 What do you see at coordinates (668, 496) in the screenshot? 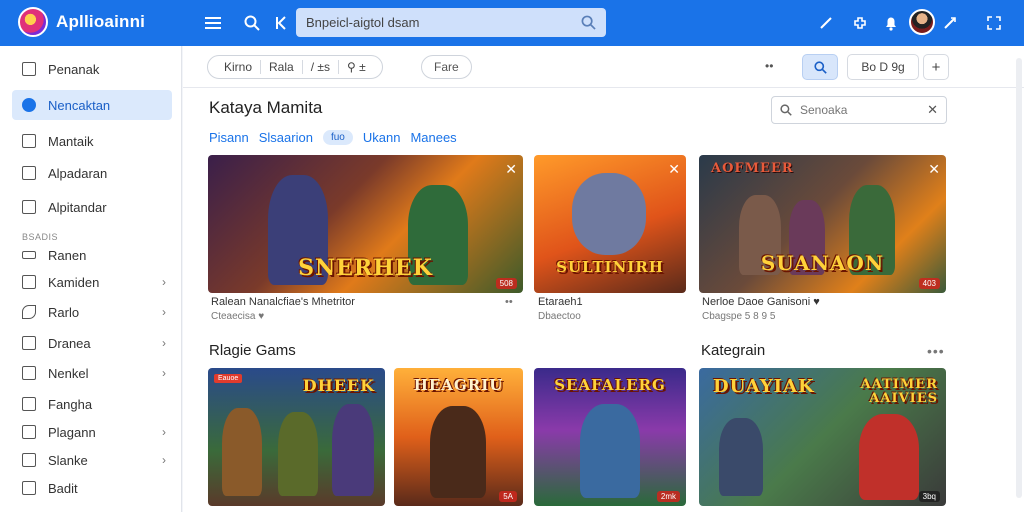
I see `rating-badge: 2mk` at bounding box center [668, 496].